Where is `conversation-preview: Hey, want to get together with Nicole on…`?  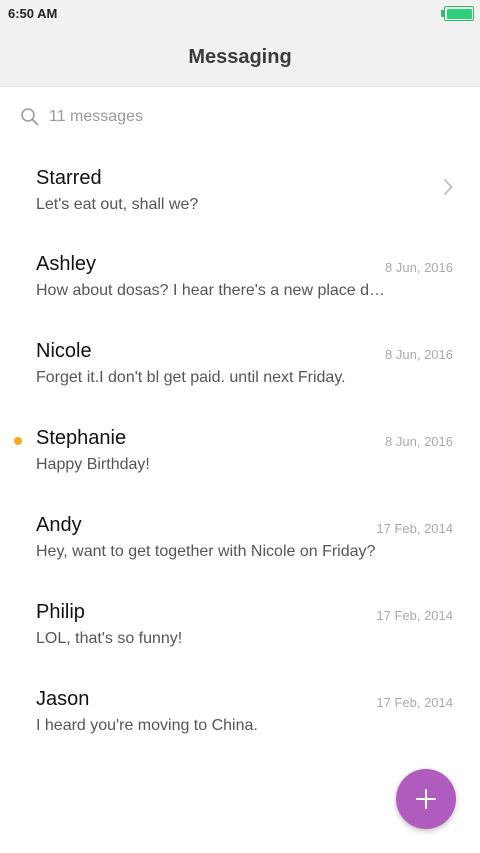
conversation-preview: Hey, want to get together with Nicole on… is located at coordinates (206, 551).